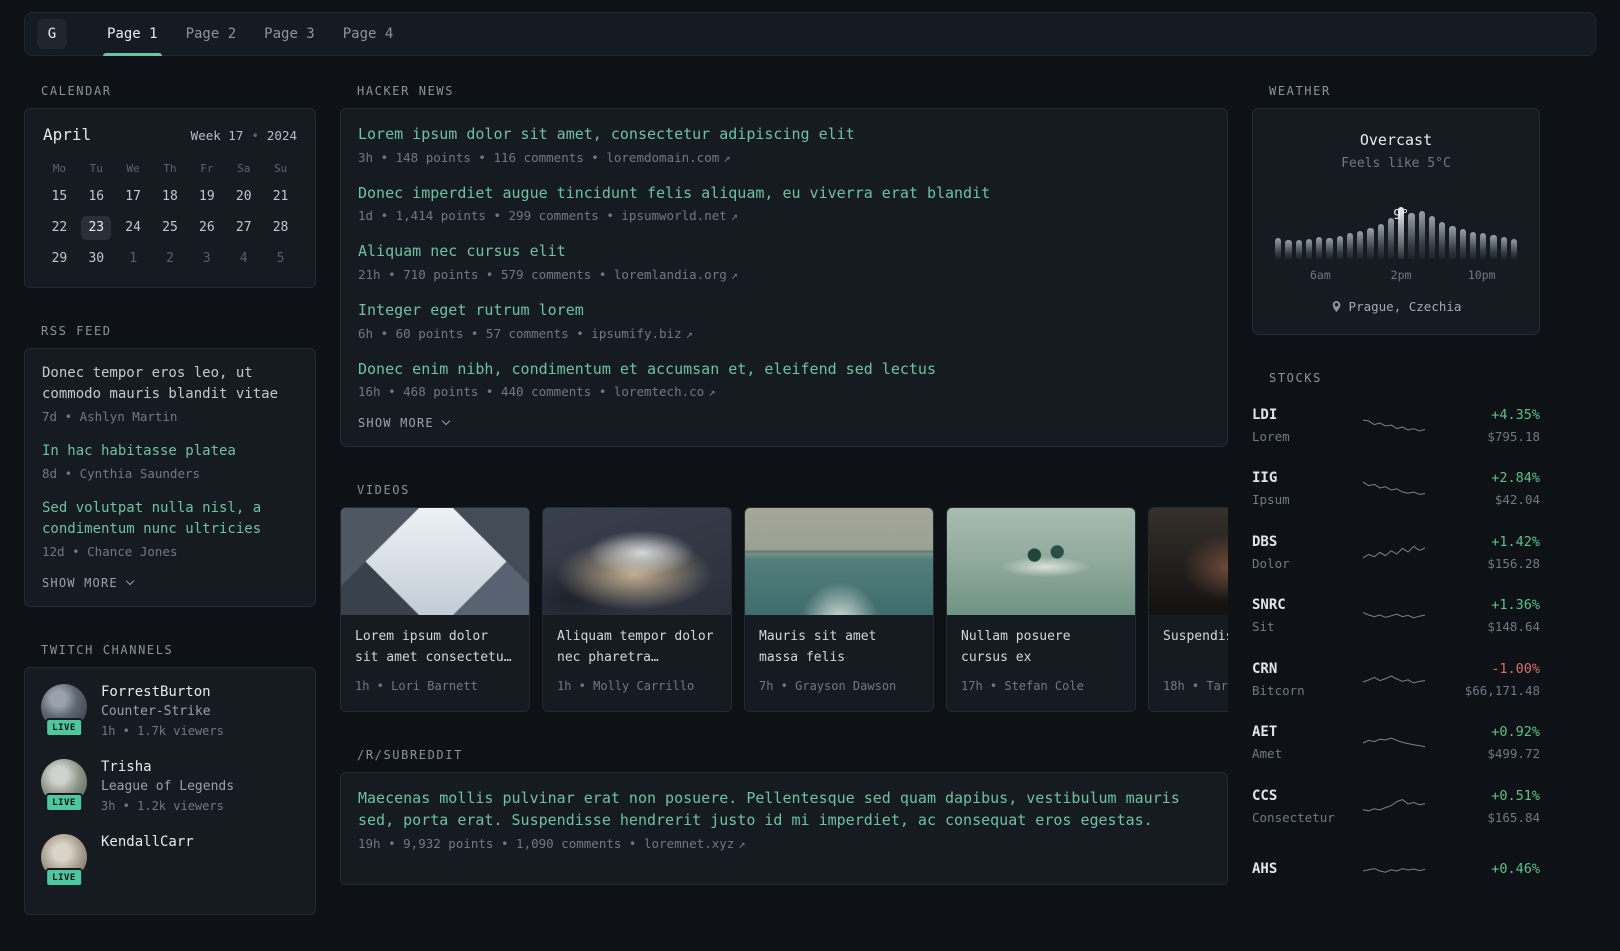 This screenshot has height=951, width=1620. I want to click on channel-name: Trisha, so click(167, 767).